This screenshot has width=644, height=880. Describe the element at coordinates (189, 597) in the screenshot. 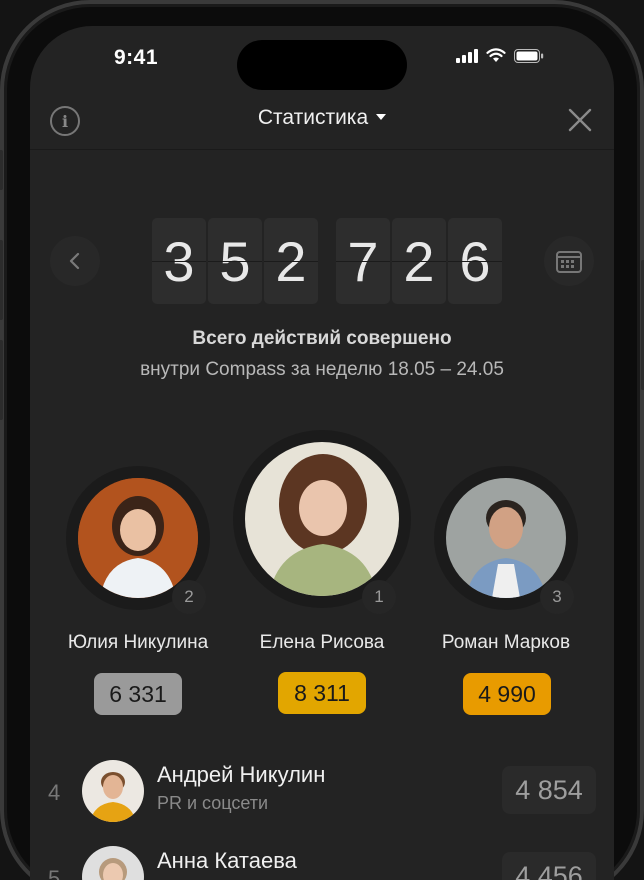

I see `rank-badge: 2` at that location.